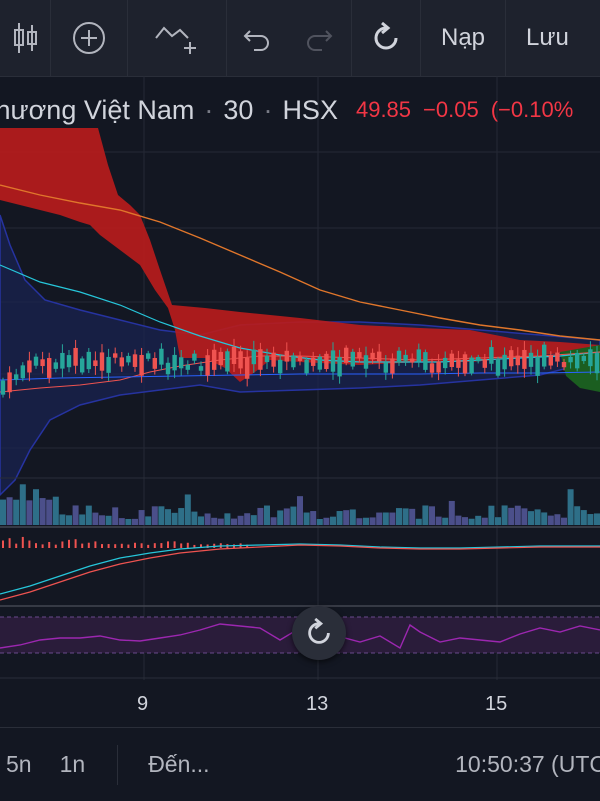 The width and height of the screenshot is (600, 801). Describe the element at coordinates (300, 764) in the screenshot. I see `bottom-toolbar: 5n 1n Đến... 10:50:37 (UTC` at that location.